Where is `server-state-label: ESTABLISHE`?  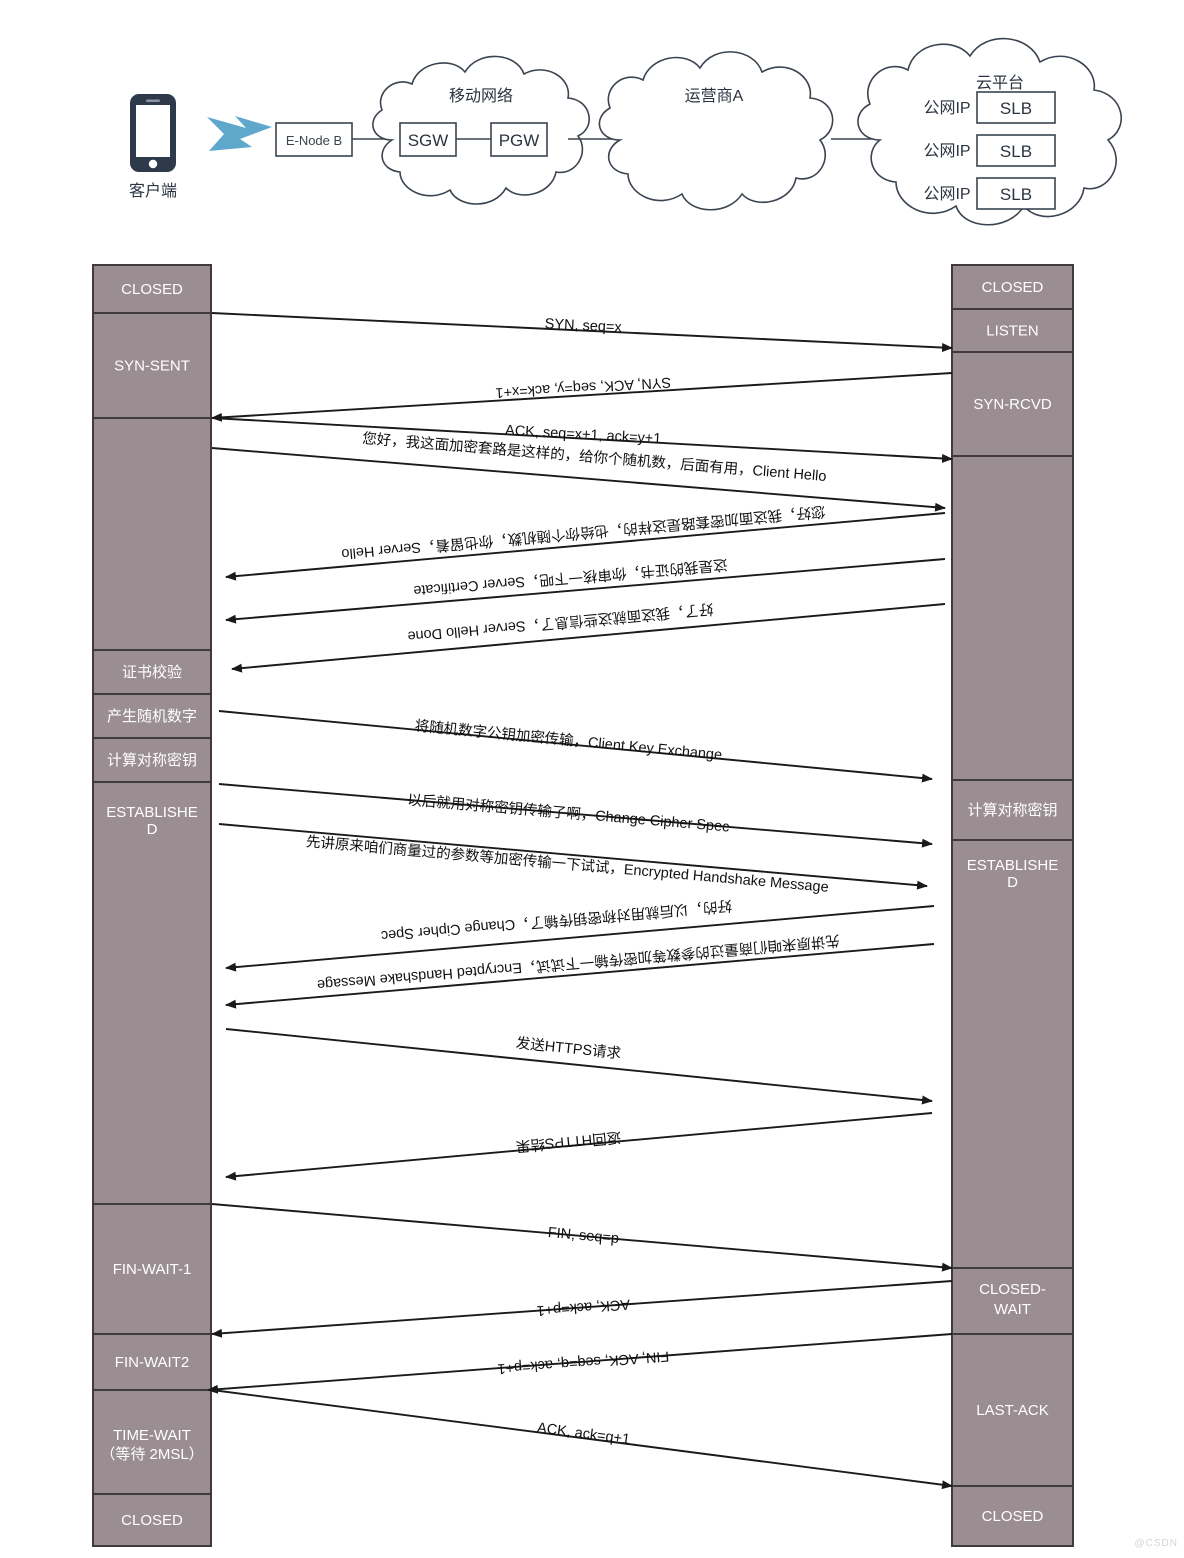
server-state-label: ESTABLISHE is located at coordinates (1012, 865).